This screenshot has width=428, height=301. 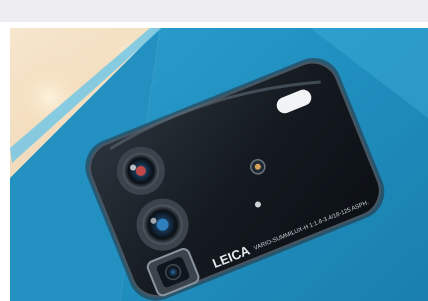 I want to click on top-band, so click(x=214, y=11).